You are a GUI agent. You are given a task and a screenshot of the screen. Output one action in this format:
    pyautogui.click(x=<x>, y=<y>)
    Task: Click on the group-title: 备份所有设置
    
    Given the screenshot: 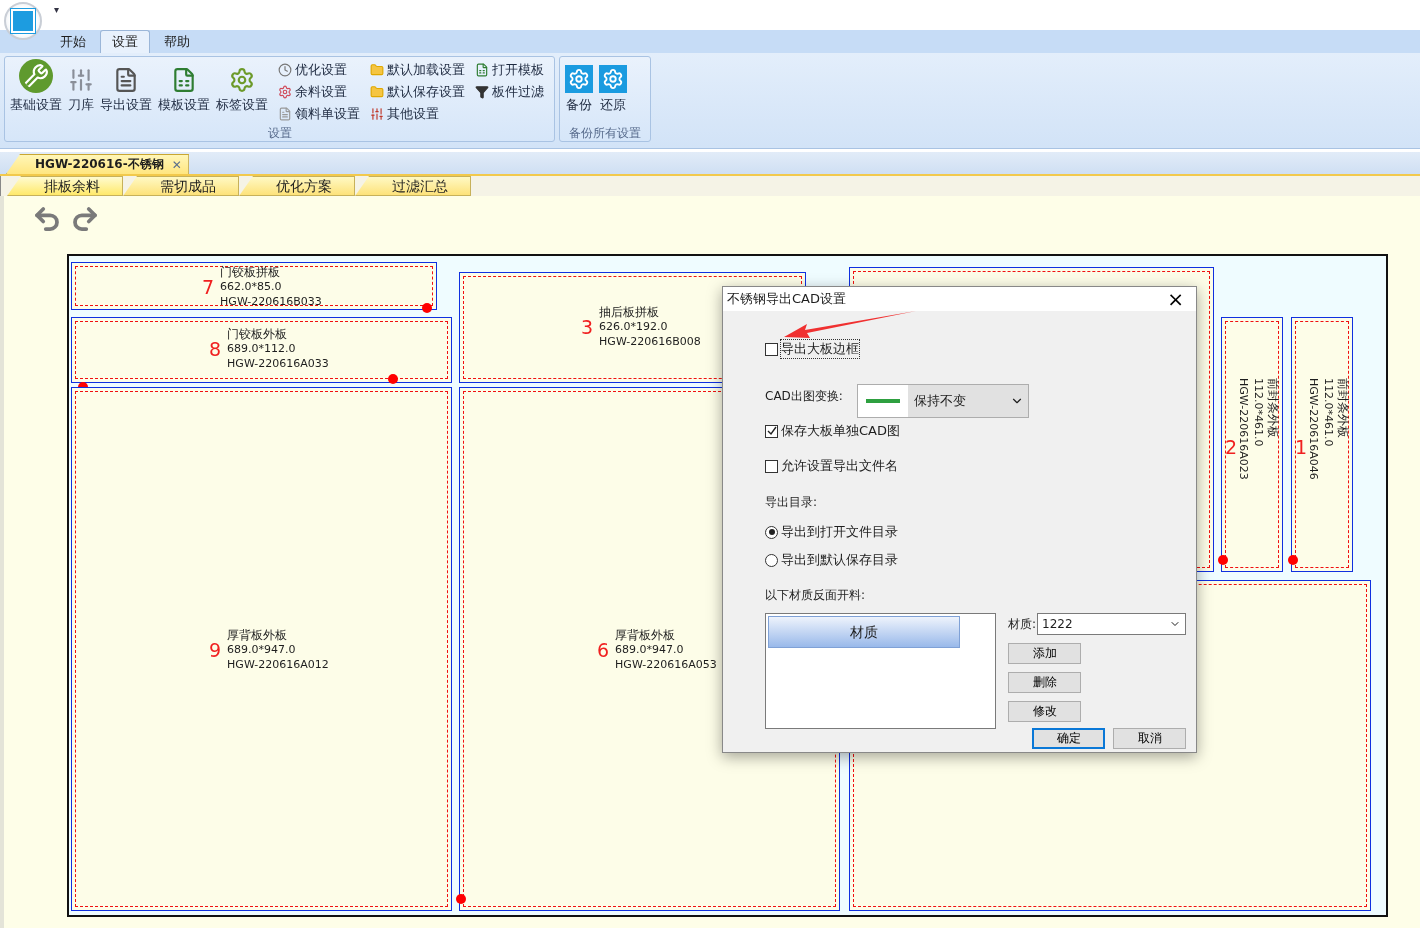 What is the action you would take?
    pyautogui.click(x=605, y=133)
    